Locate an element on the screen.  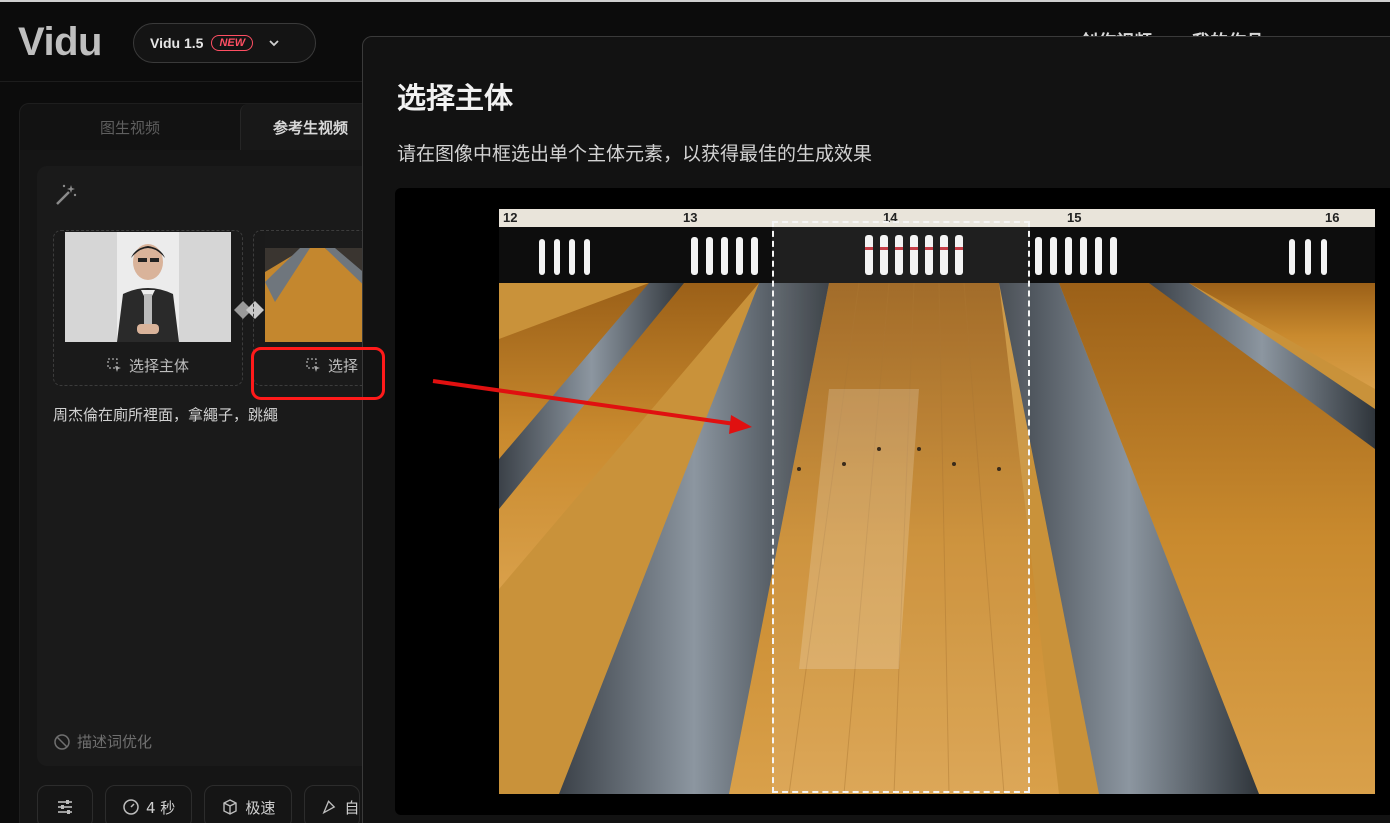
duration-button: 4 秒 is located at coordinates (149, 804).